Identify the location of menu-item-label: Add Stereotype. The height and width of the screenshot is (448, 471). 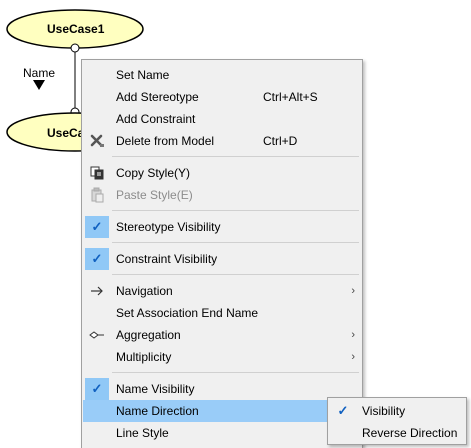
(157, 97).